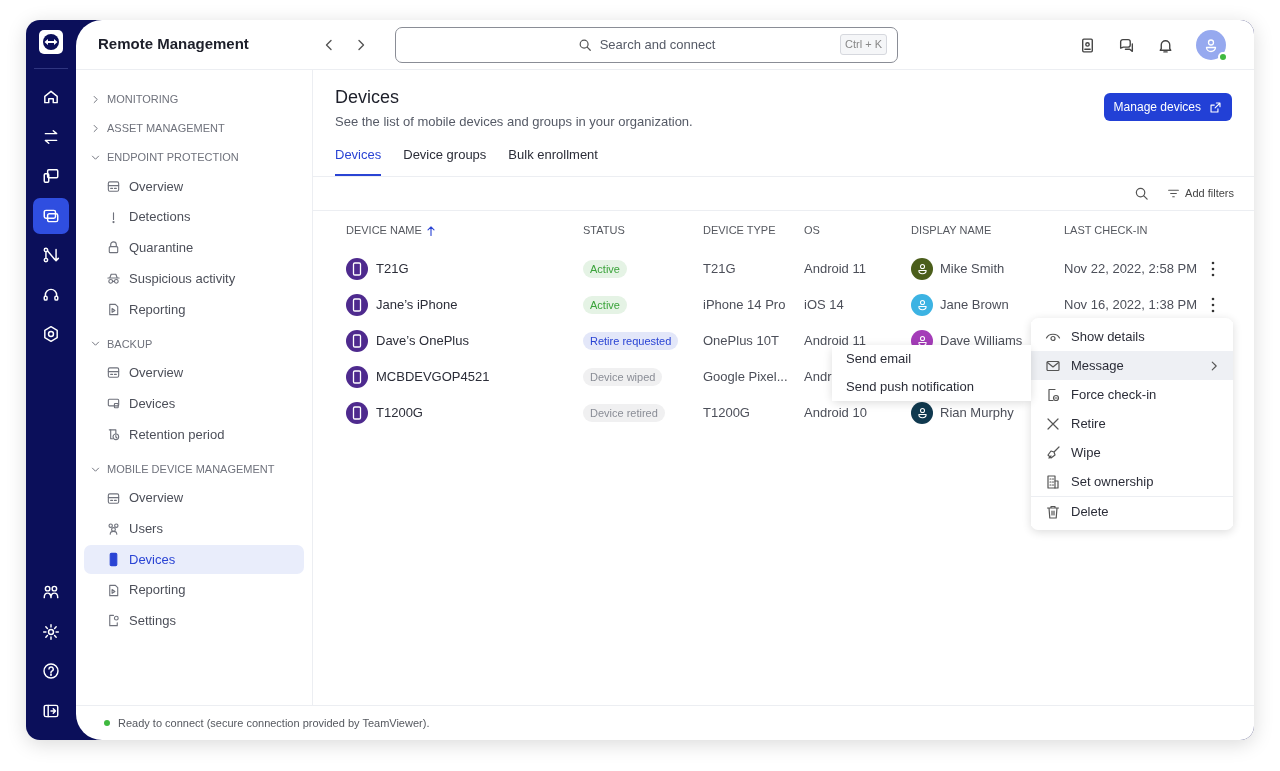  What do you see at coordinates (931, 387) in the screenshot?
I see `menu-item: Send push notification` at bounding box center [931, 387].